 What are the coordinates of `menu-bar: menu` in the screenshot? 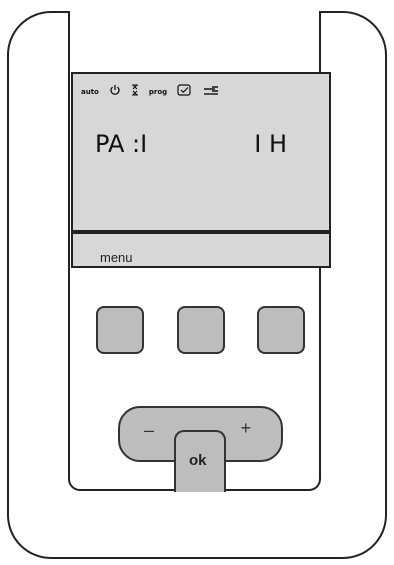 It's located at (201, 249).